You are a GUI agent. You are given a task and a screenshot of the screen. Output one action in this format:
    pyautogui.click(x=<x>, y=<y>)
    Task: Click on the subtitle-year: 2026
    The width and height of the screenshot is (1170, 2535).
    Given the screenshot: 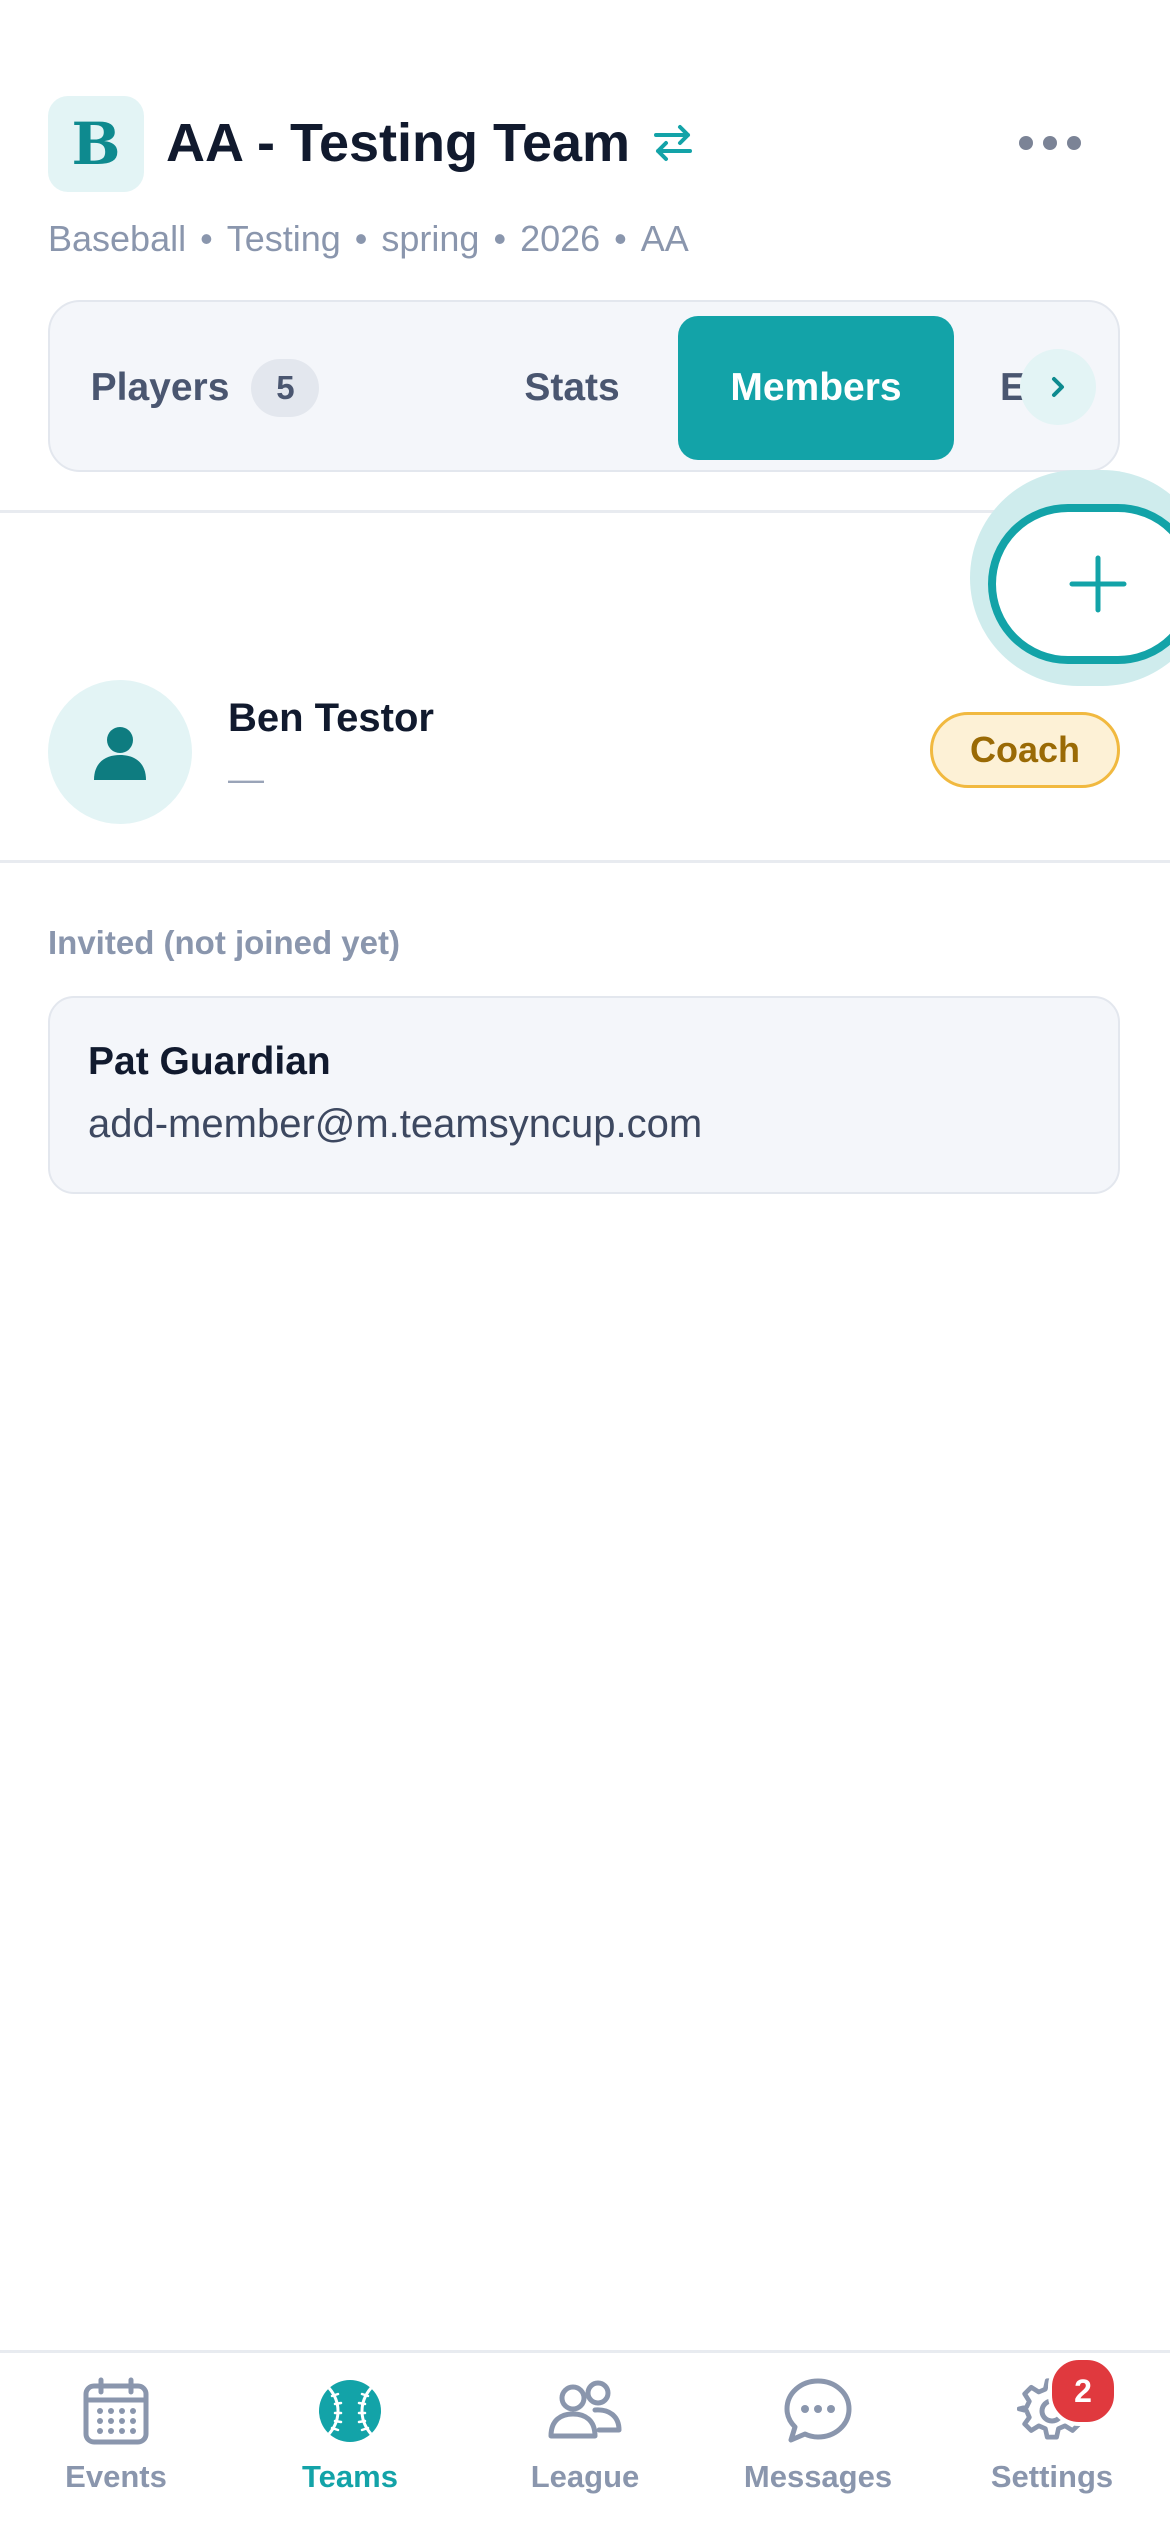 What is the action you would take?
    pyautogui.click(x=560, y=238)
    